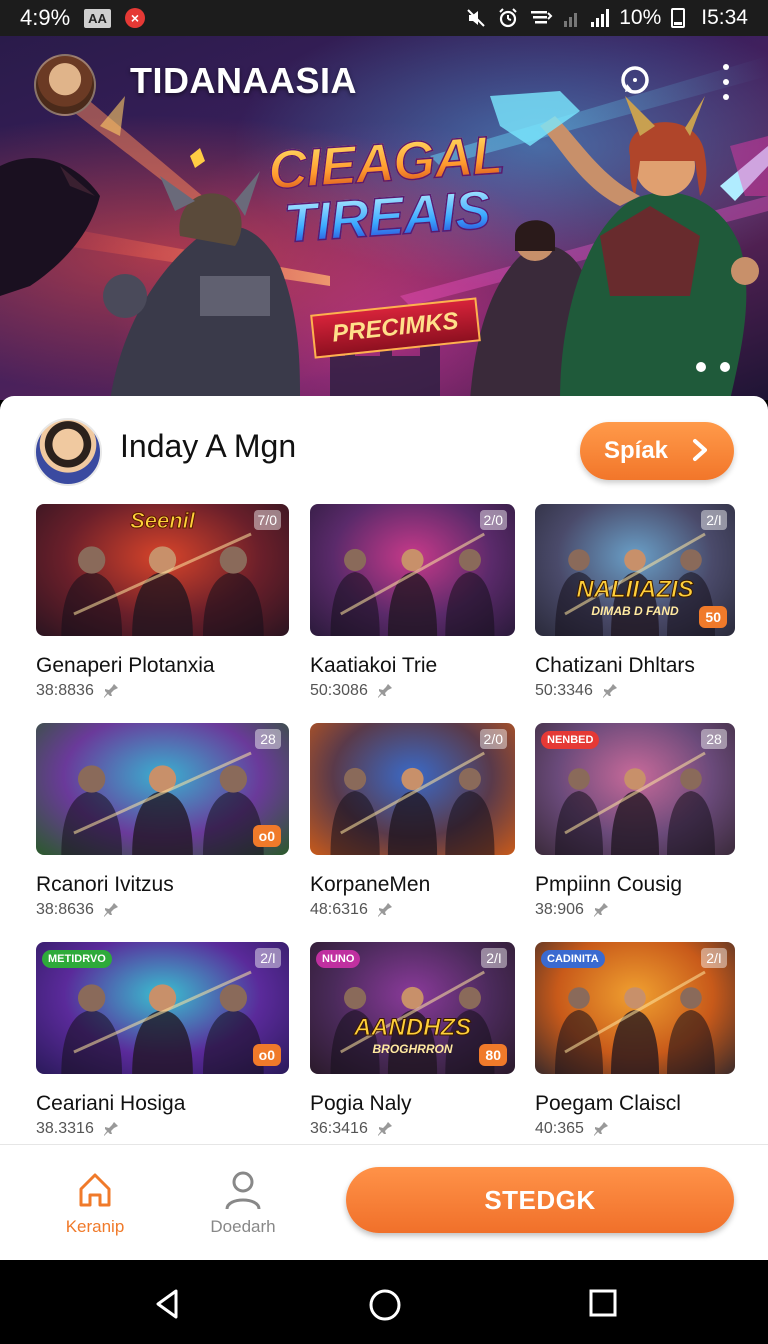 Image resolution: width=768 pixels, height=1344 pixels. Describe the element at coordinates (600, 18) in the screenshot. I see `signal-icon` at that location.